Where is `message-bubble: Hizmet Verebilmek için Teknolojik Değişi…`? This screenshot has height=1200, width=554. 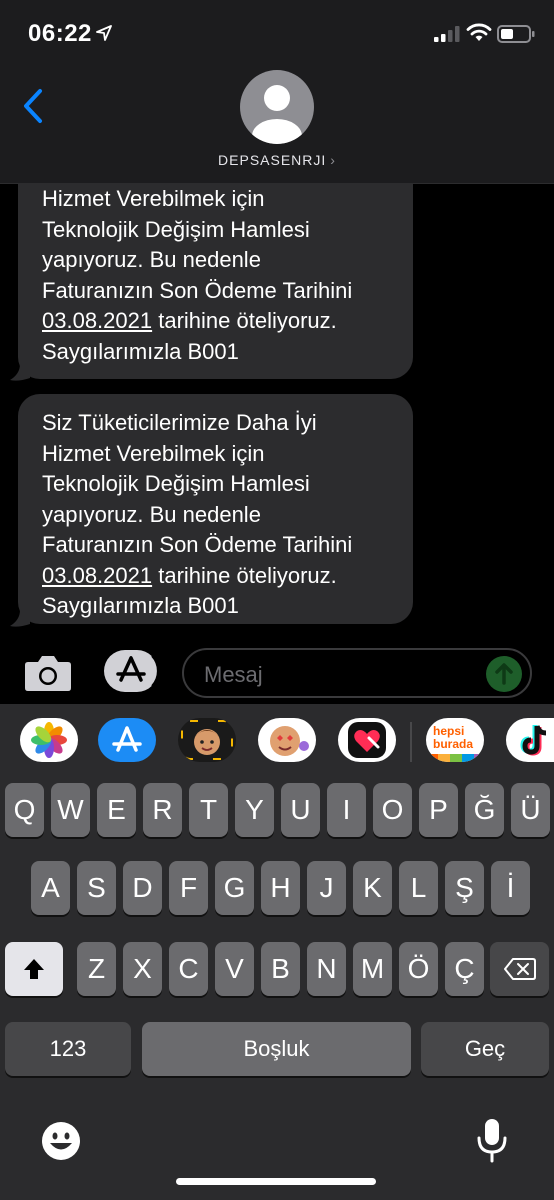
message-bubble: Hizmet Verebilmek için Teknolojik Değişi… is located at coordinates (215, 281).